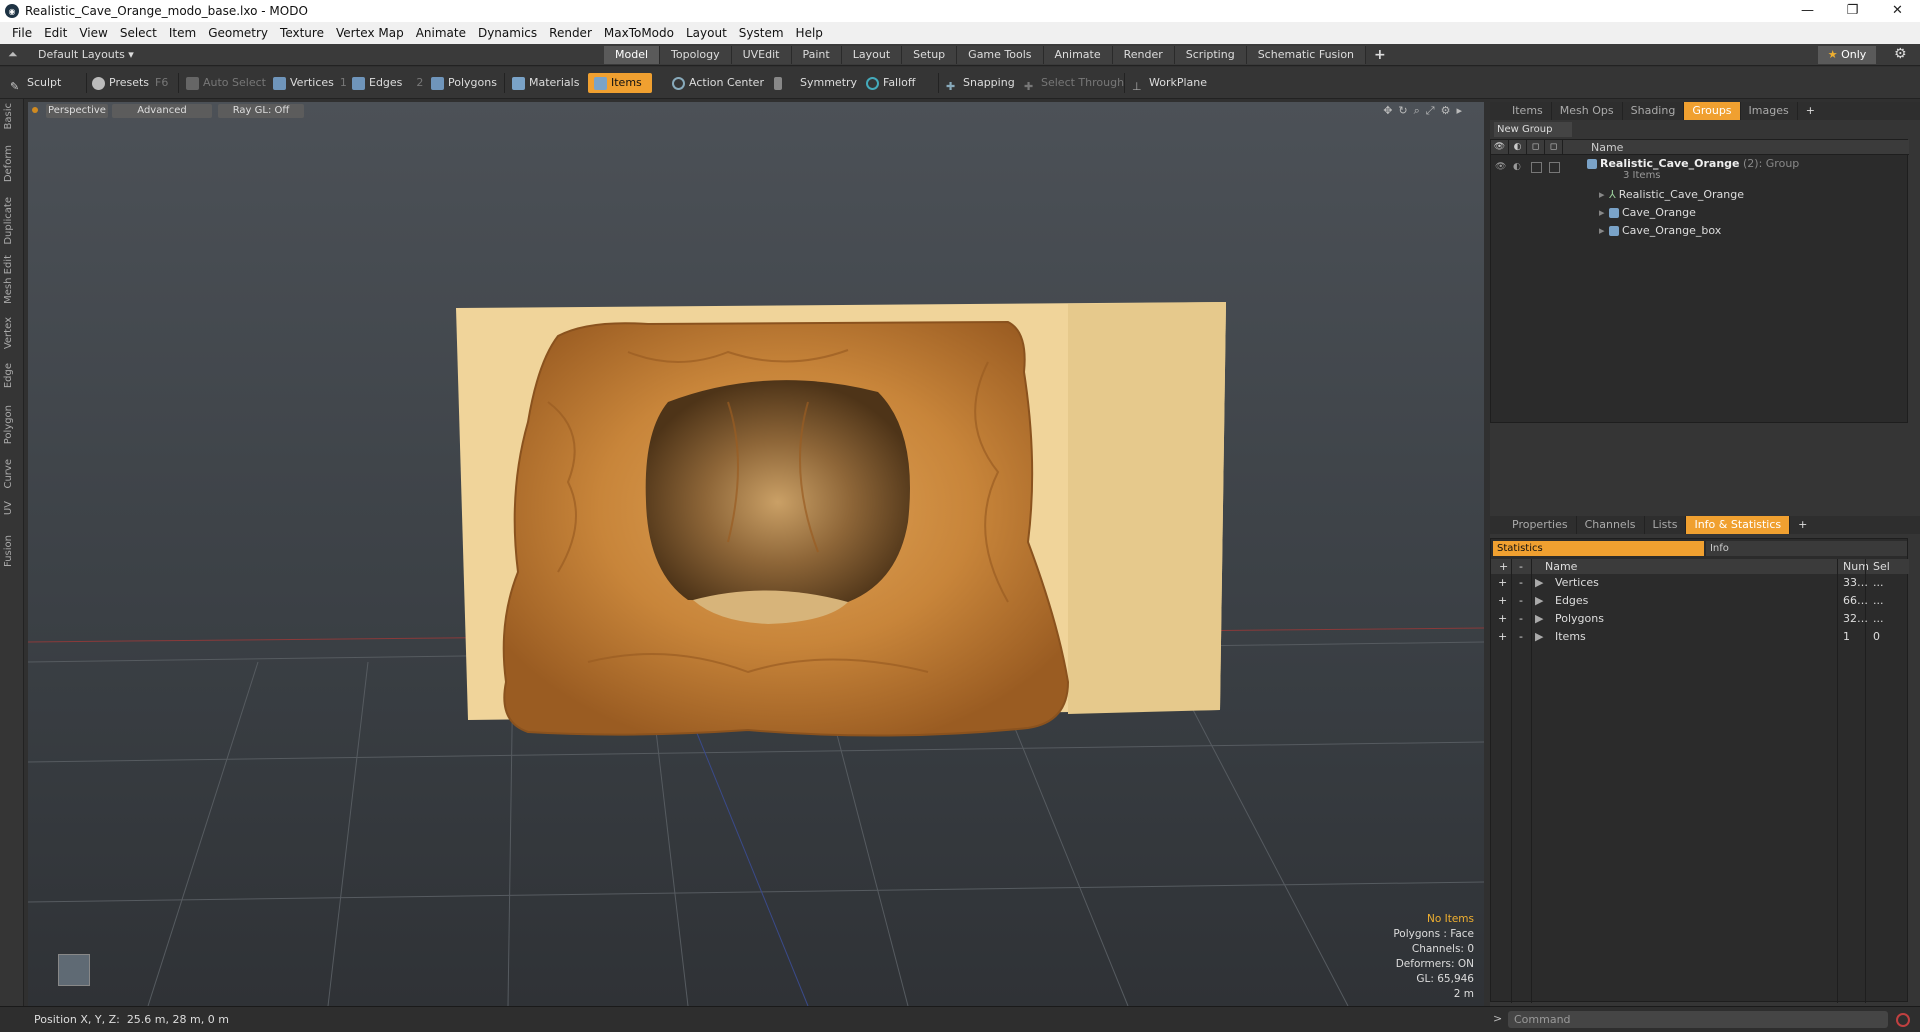 This screenshot has height=1032, width=1920. Describe the element at coordinates (261, 111) in the screenshot. I see `raygl-button: Ray GL: Off` at that location.